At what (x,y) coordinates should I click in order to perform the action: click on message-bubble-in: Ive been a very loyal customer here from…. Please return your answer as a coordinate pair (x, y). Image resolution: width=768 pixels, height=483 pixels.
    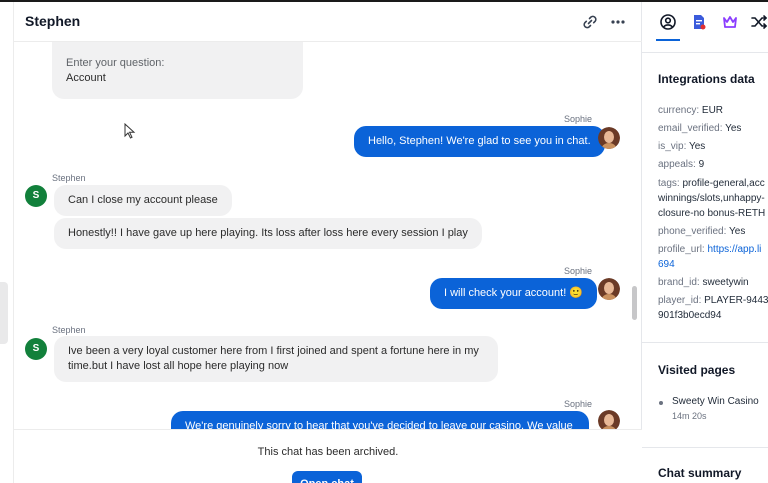
    Looking at the image, I should click on (276, 359).